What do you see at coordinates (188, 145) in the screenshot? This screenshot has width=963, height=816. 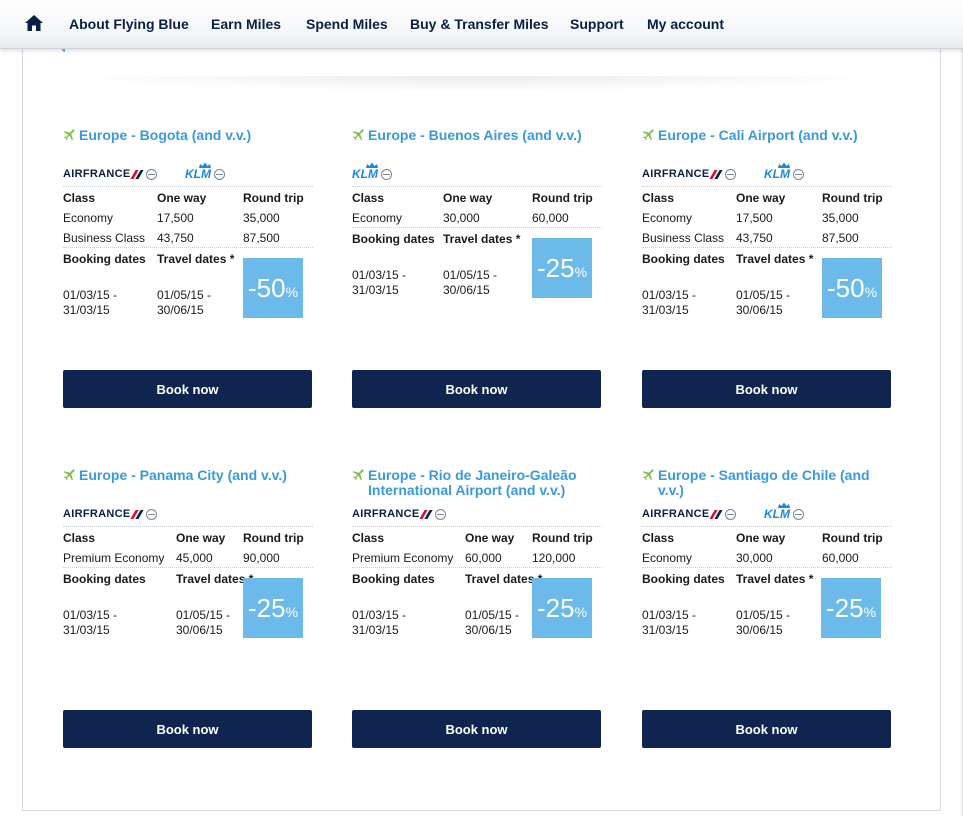 I see `offer-route-link: Europe - Bogota (and v.v.)` at bounding box center [188, 145].